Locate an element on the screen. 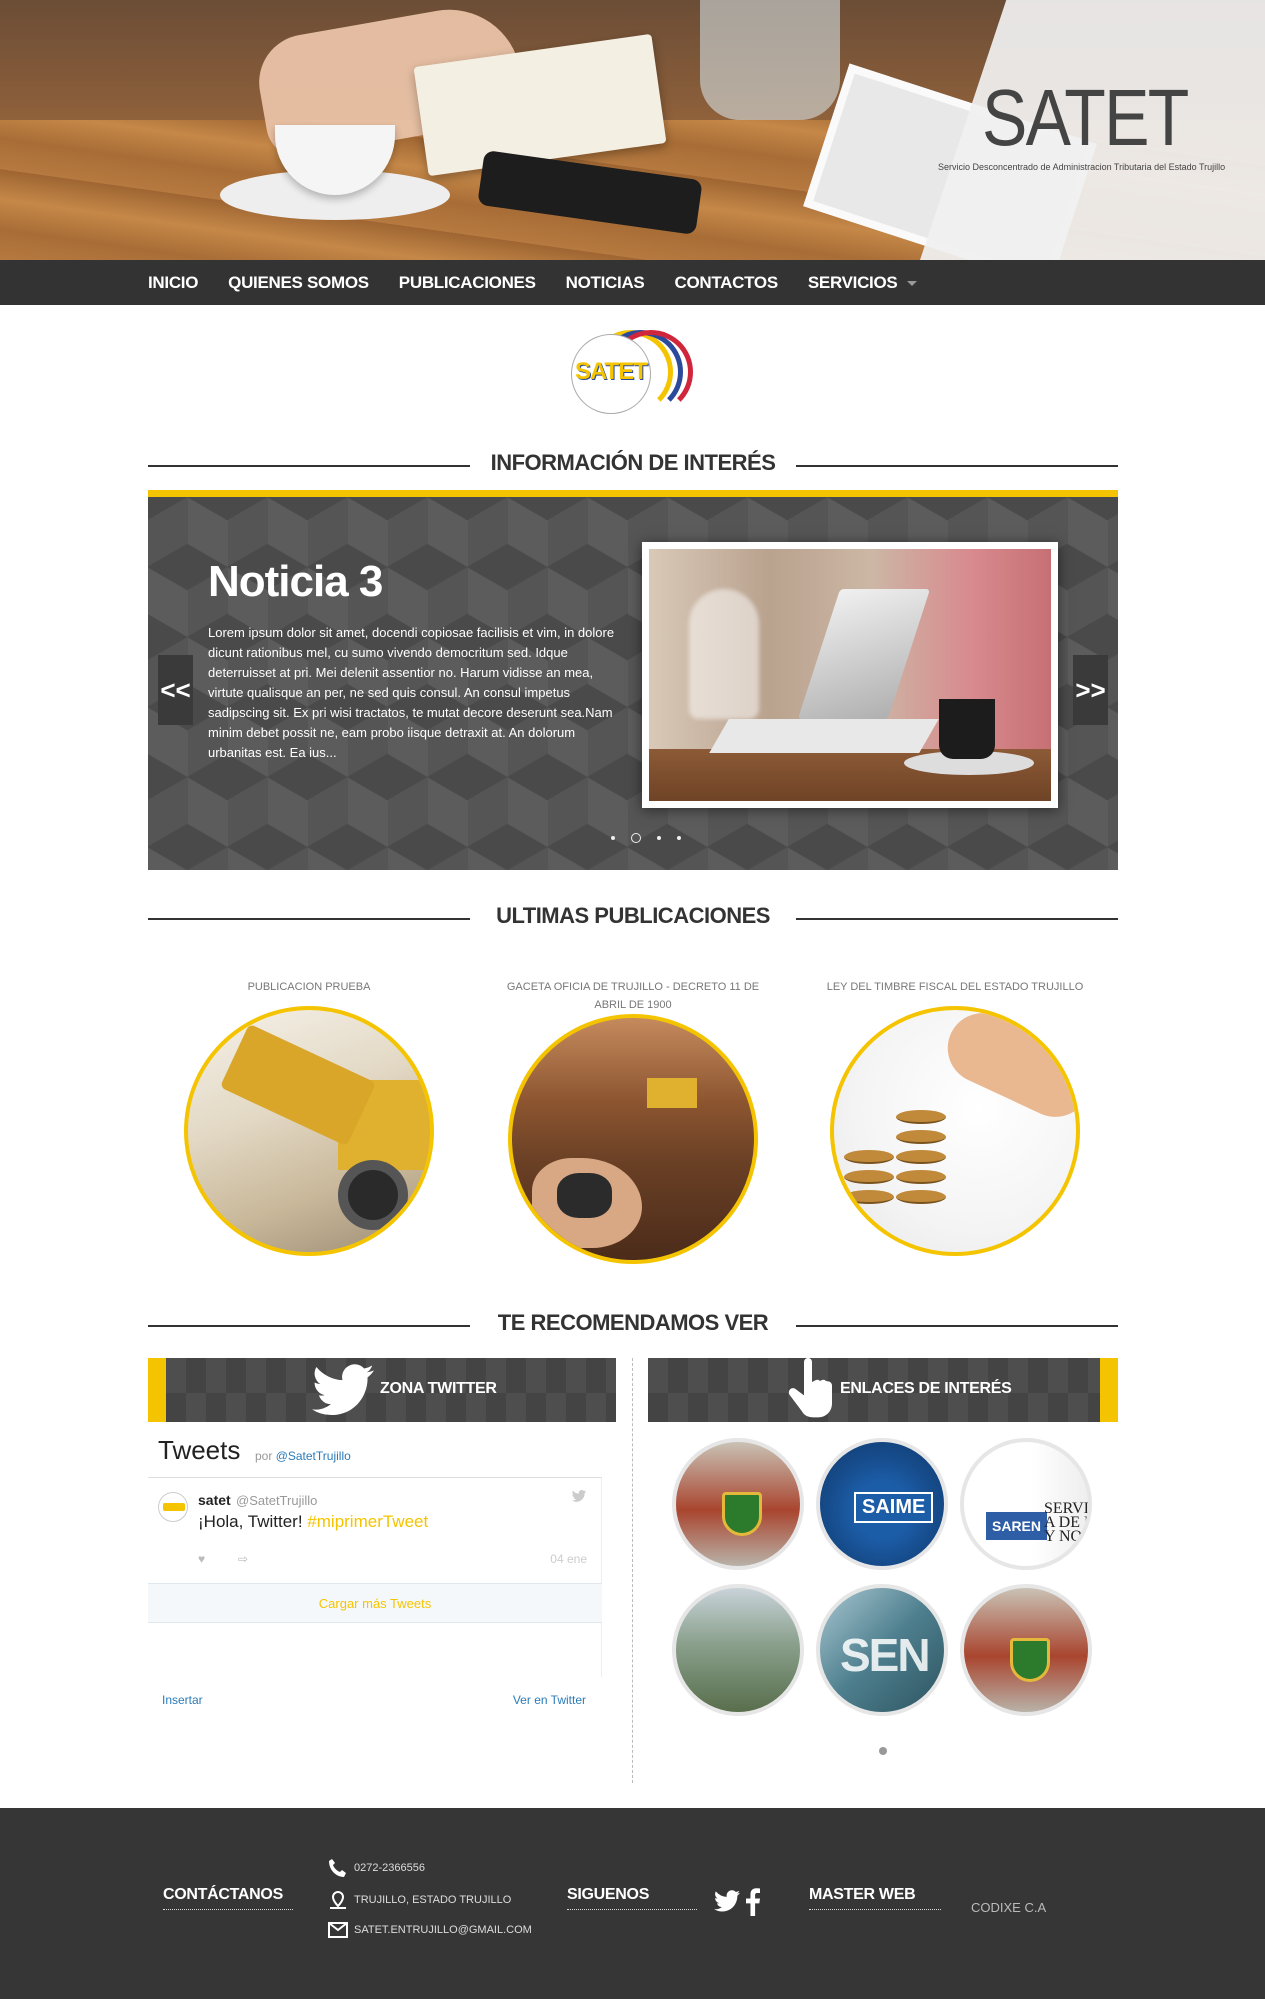 The height and width of the screenshot is (1999, 1265). slide-image-mug is located at coordinates (967, 729).